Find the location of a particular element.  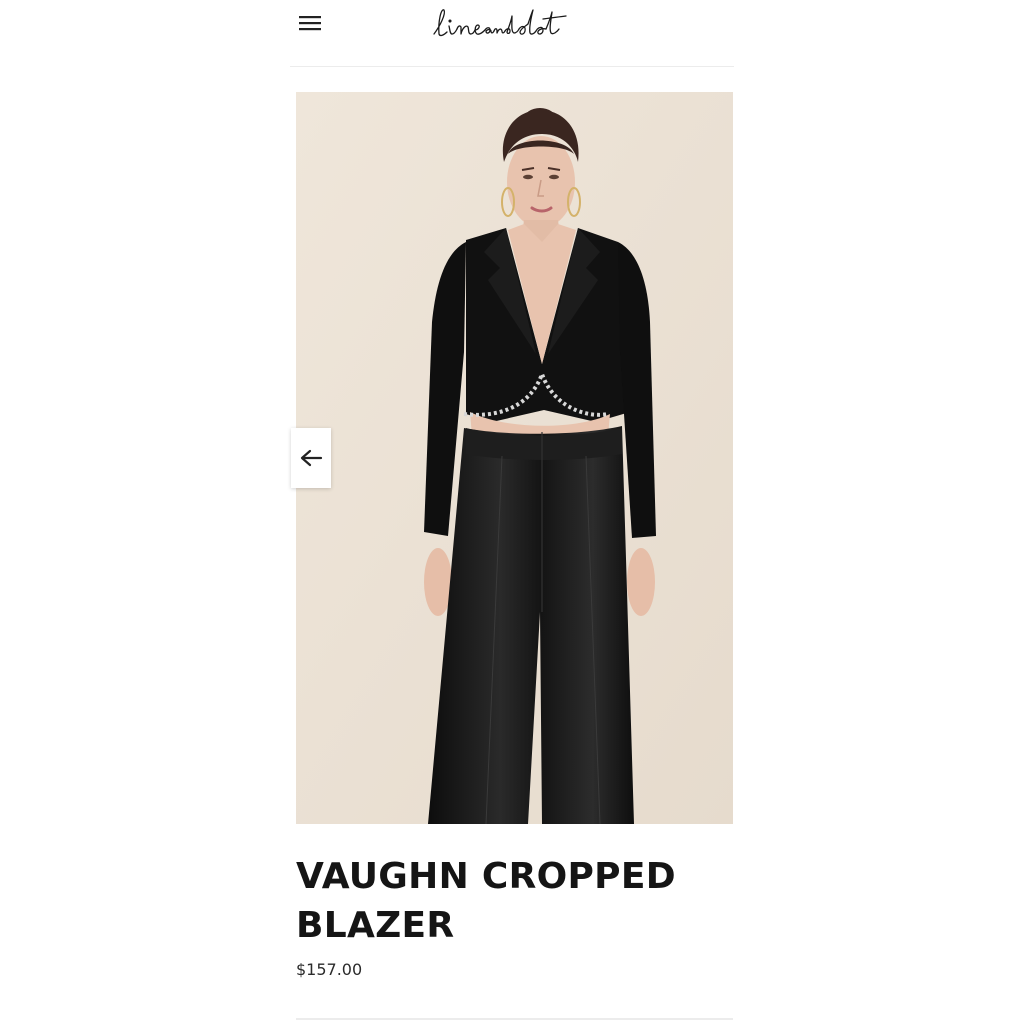

product-title: VAUGHN CROPPED BLAZER is located at coordinates (486, 901).